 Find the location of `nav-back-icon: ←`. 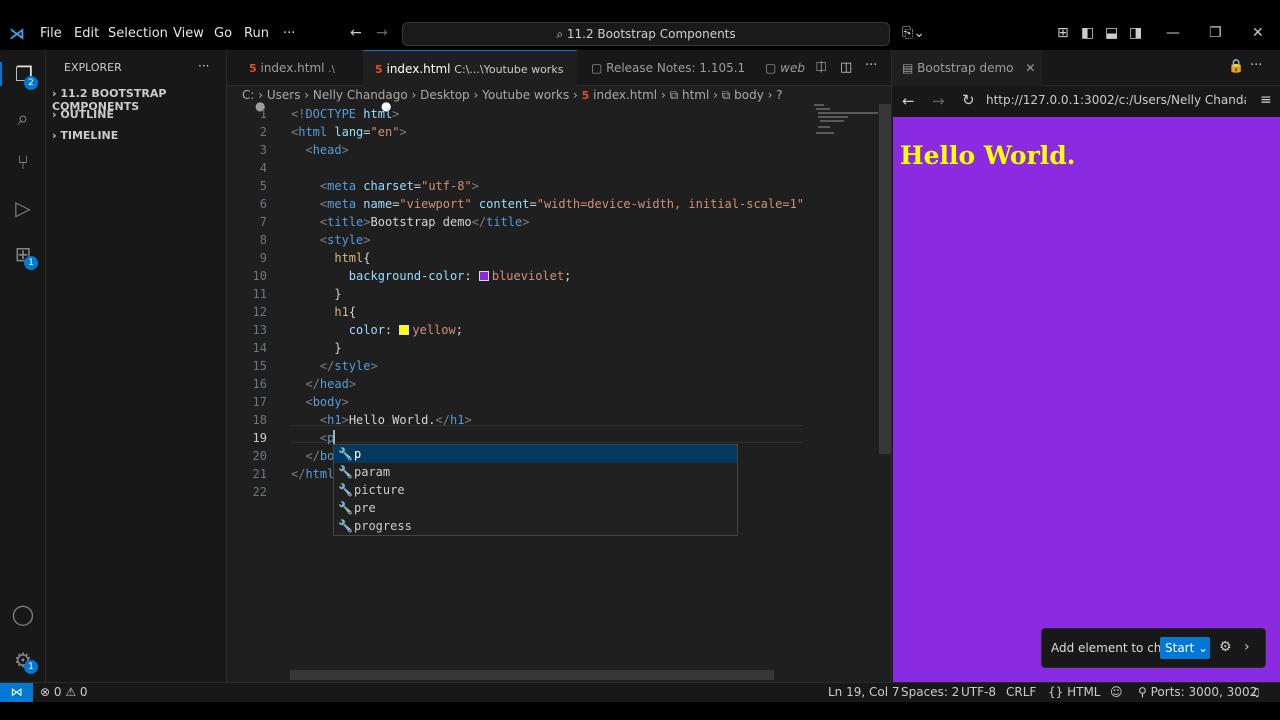

nav-back-icon: ← is located at coordinates (356, 33).